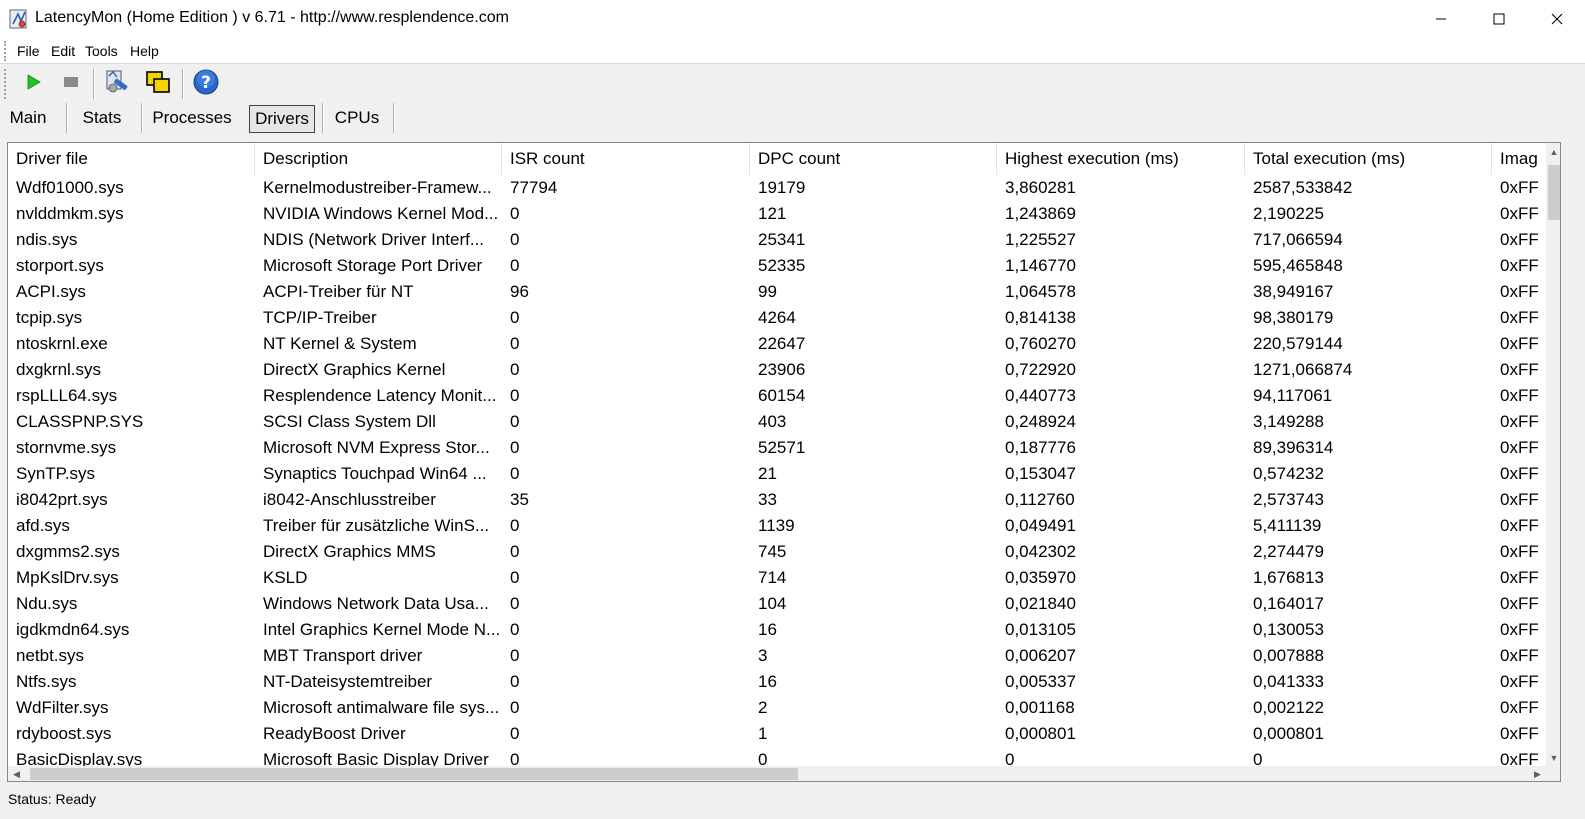 The image size is (1585, 819). I want to click on column-header-highest-execution: Highest execution (ms), so click(1121, 159).